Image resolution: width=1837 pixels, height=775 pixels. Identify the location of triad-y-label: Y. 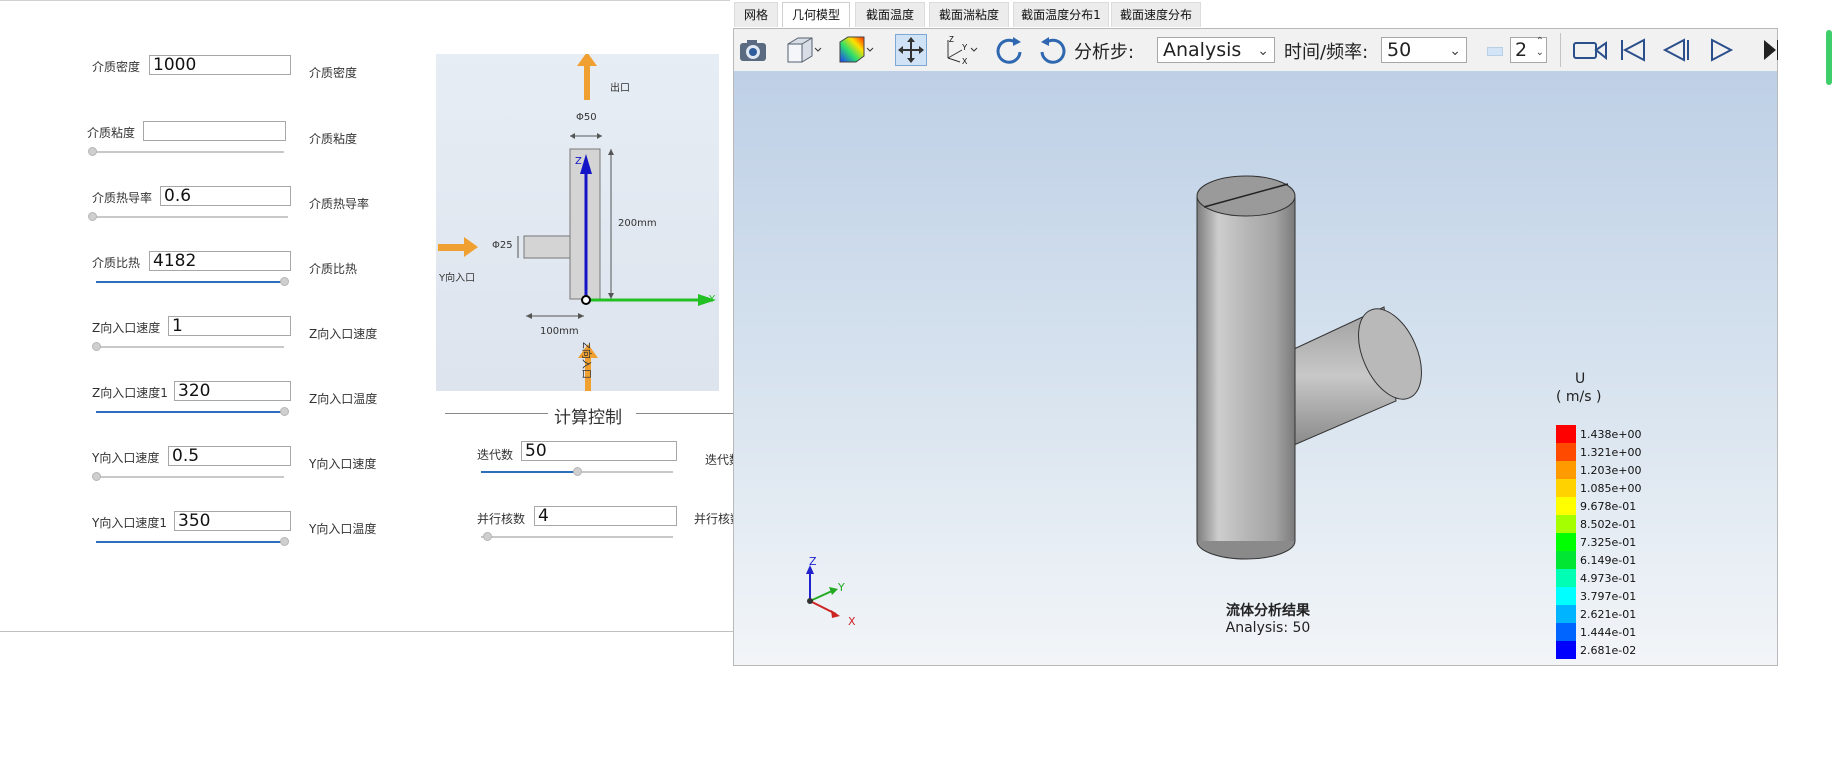
(841, 587).